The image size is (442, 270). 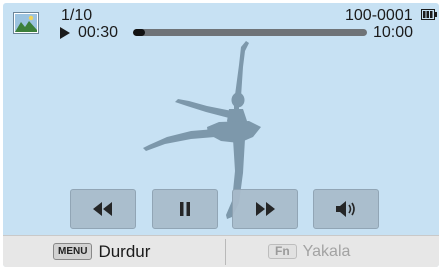 I want to click on rewind-button, so click(x=103, y=209).